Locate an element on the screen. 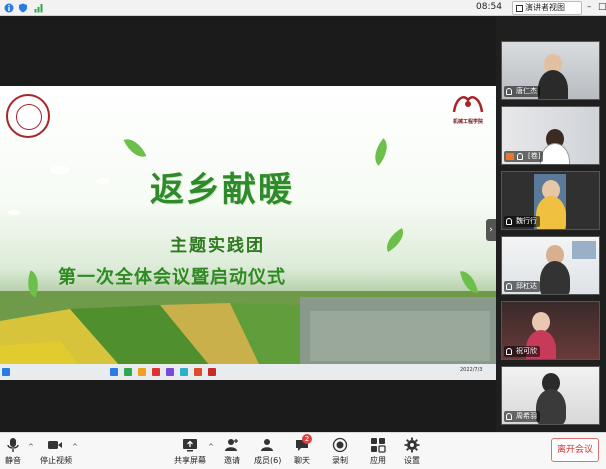  signal-strength-icon is located at coordinates (39, 8).